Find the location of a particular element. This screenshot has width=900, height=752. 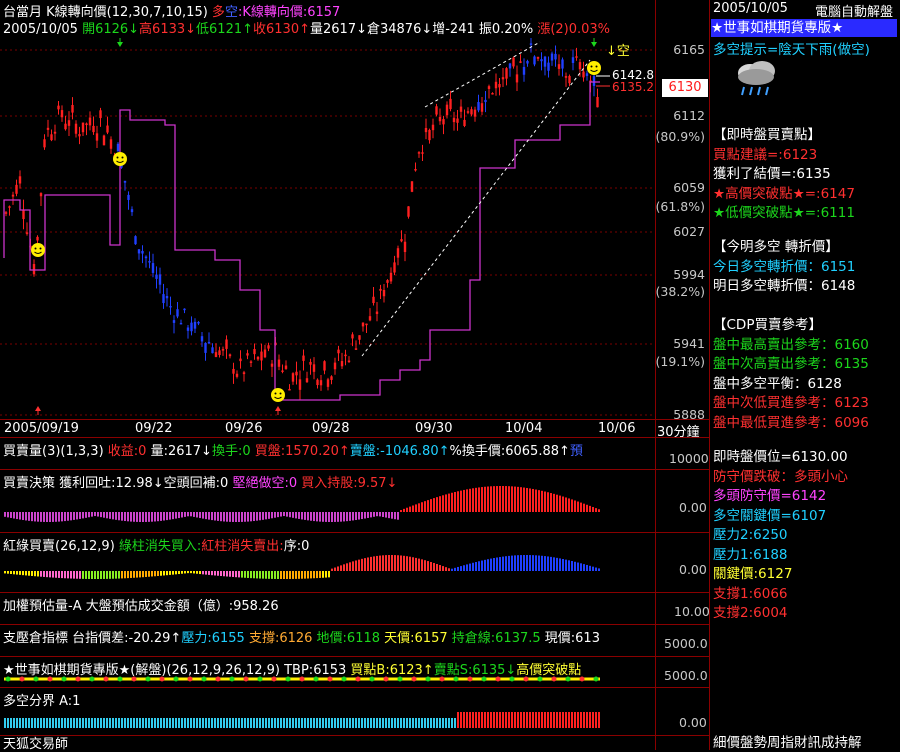

current-price-tag: 6130 is located at coordinates (685, 88).